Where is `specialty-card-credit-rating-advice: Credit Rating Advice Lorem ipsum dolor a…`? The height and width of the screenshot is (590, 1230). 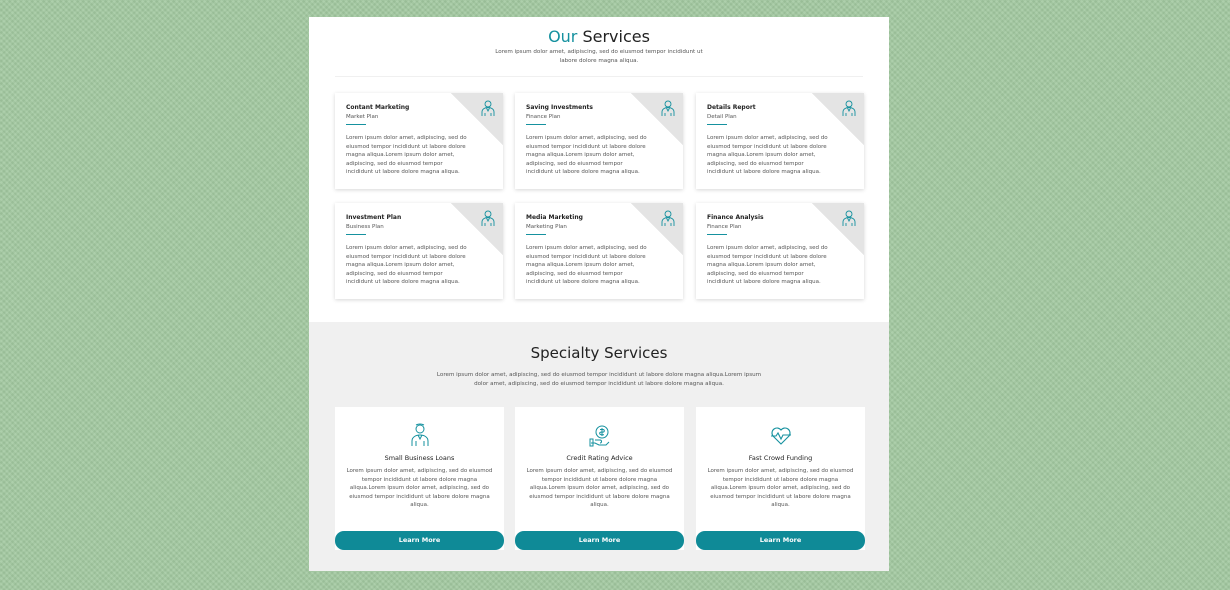
specialty-card-credit-rating-advice: Credit Rating Advice Lorem ipsum dolor a… is located at coordinates (599, 478).